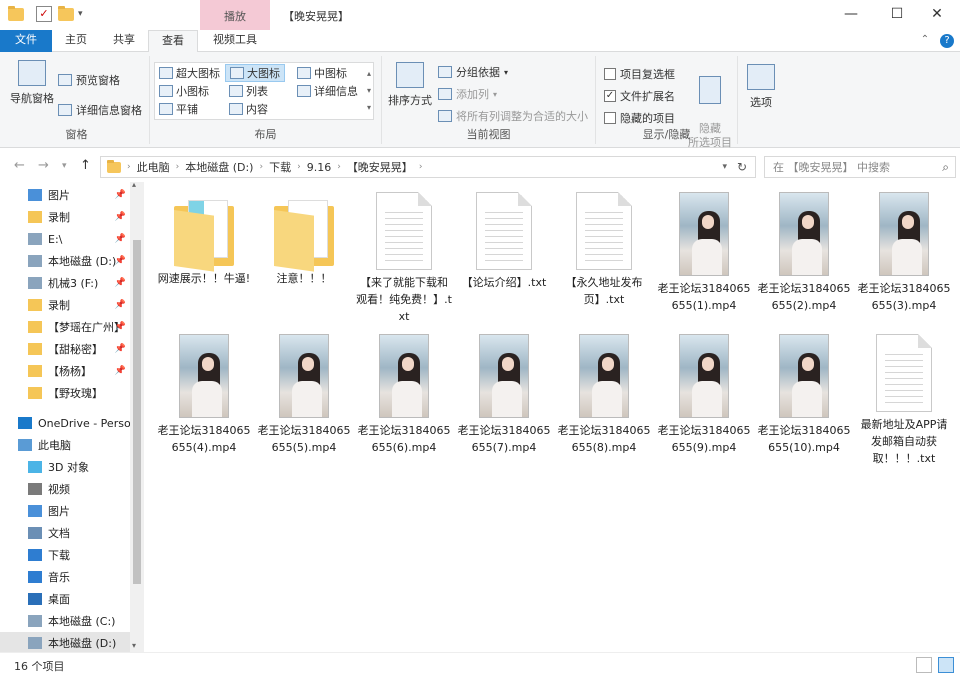  I want to click on size-all-columns-button: 将所有列调整为合适的大小, so click(513, 116).